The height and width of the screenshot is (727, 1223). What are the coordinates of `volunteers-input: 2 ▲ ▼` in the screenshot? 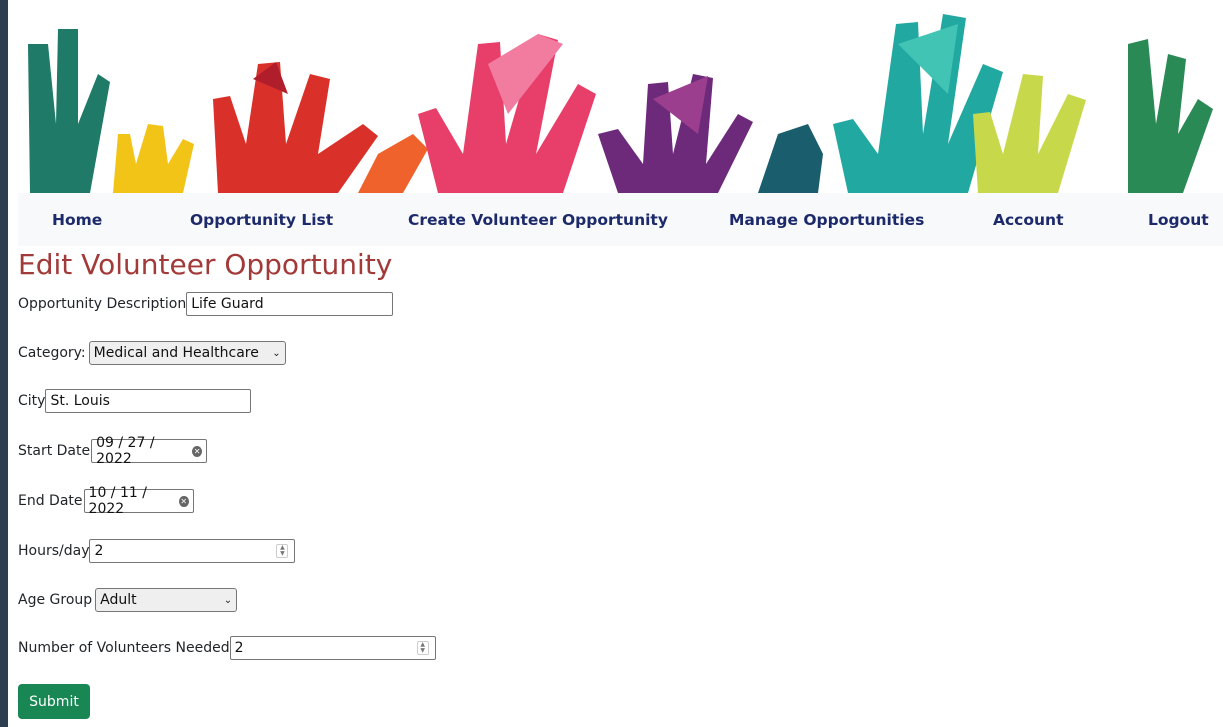 It's located at (332, 648).